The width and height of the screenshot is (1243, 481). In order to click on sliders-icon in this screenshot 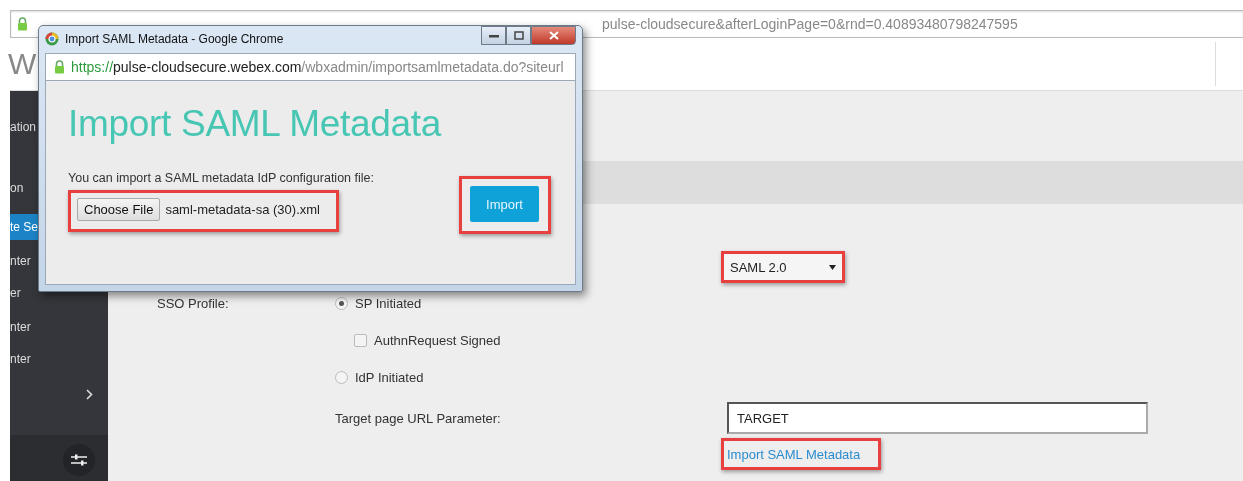, I will do `click(79, 460)`.